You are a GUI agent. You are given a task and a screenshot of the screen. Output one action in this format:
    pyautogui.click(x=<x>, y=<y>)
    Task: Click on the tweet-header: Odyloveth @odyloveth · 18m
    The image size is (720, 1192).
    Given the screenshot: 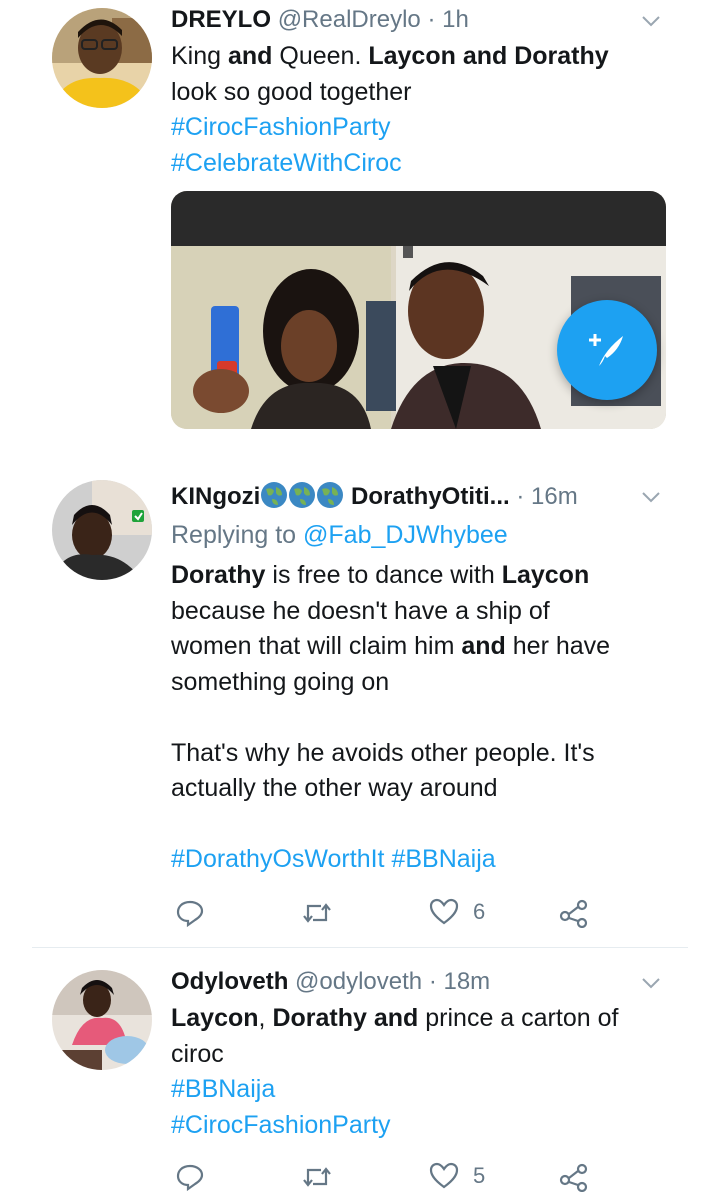 What is the action you would take?
    pyautogui.click(x=330, y=982)
    